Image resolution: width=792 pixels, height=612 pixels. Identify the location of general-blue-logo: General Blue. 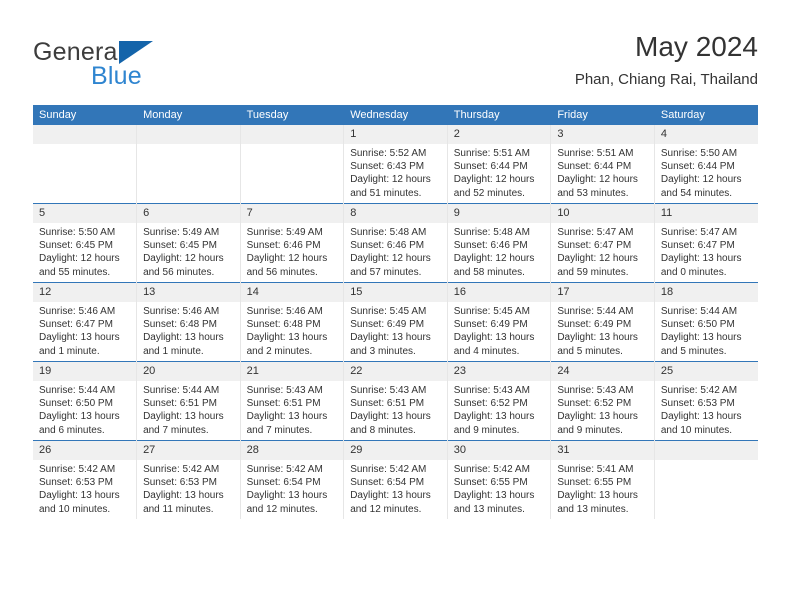
(148, 67).